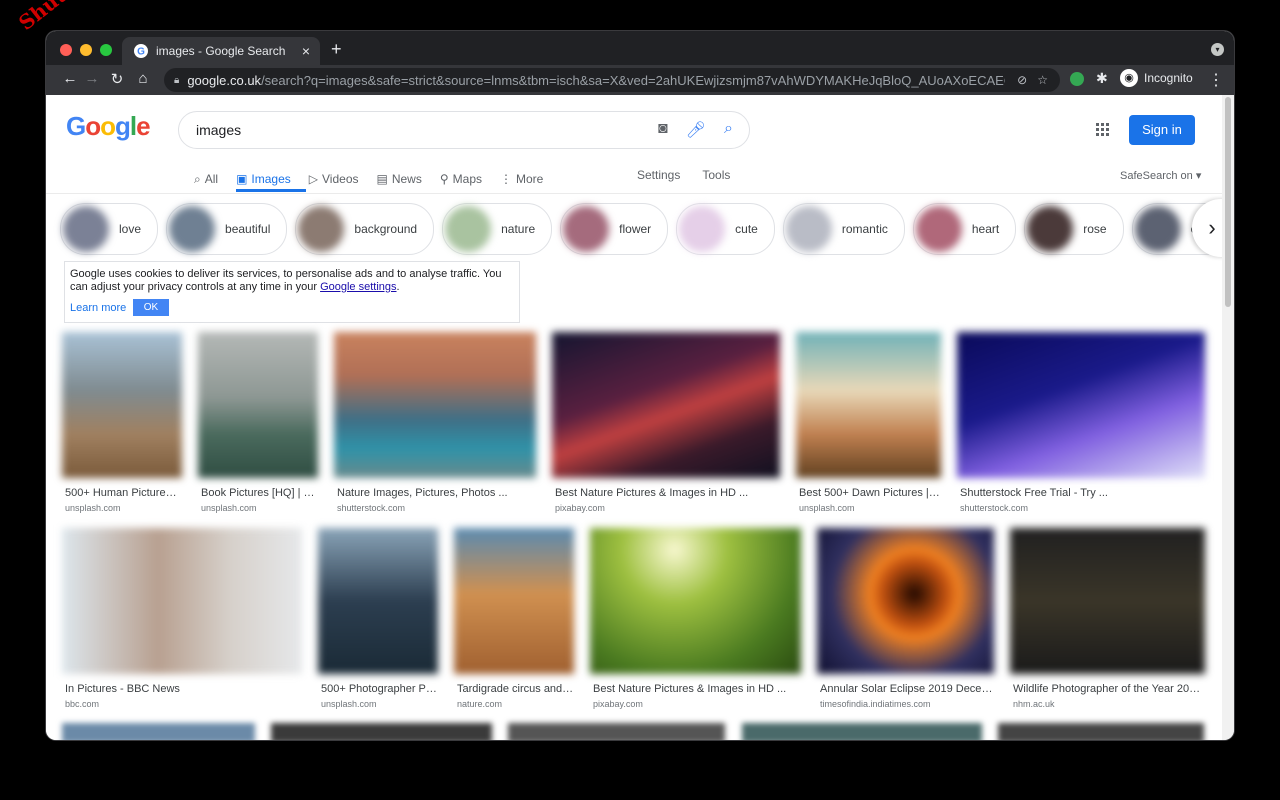  I want to click on scrollbar, so click(1228, 417).